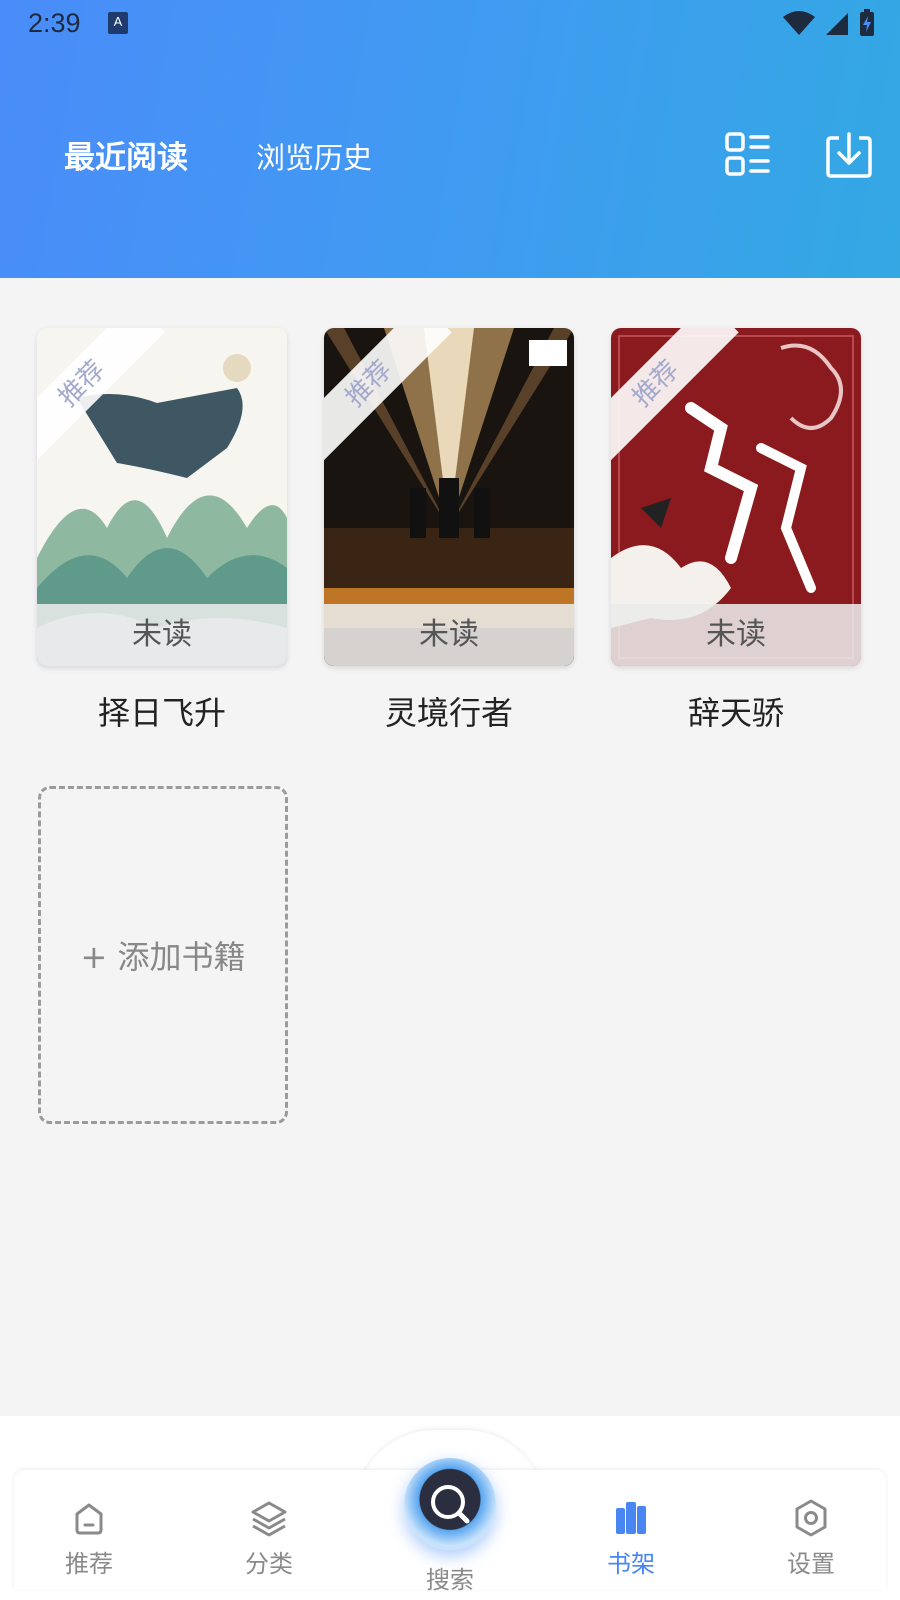 The width and height of the screenshot is (900, 1600). What do you see at coordinates (89, 1538) in the screenshot?
I see `nav-item-recommend: 推荐` at bounding box center [89, 1538].